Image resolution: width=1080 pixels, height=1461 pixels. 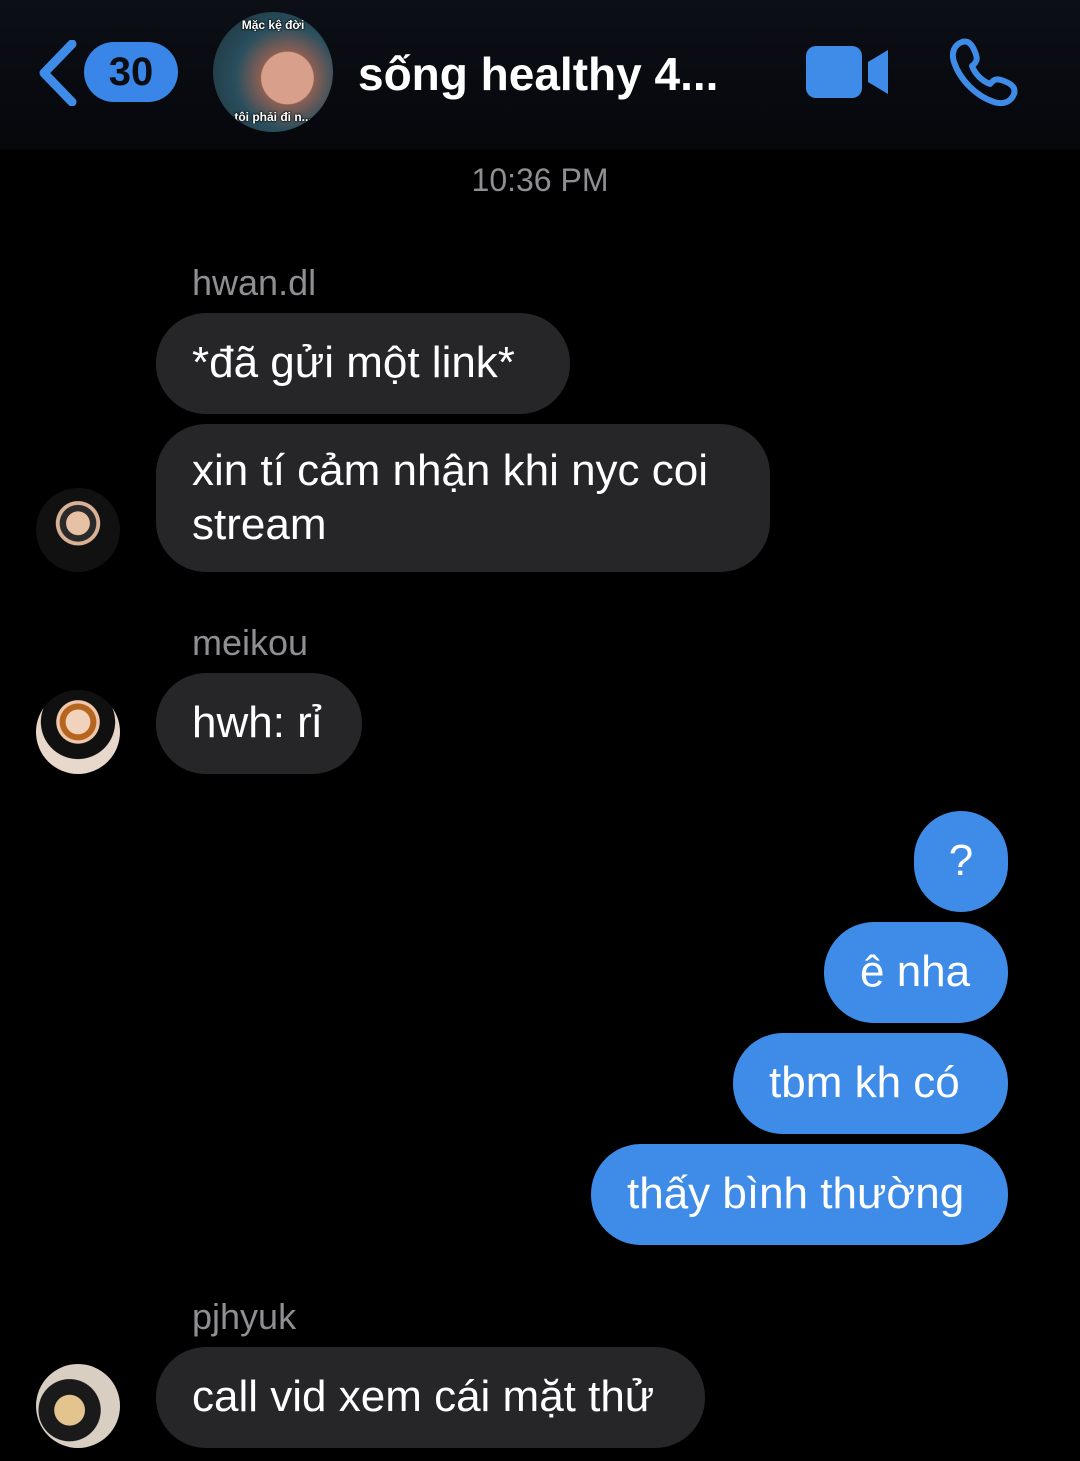 What do you see at coordinates (244, 1316) in the screenshot?
I see `sender-name-pjhyuk: pjhyuk` at bounding box center [244, 1316].